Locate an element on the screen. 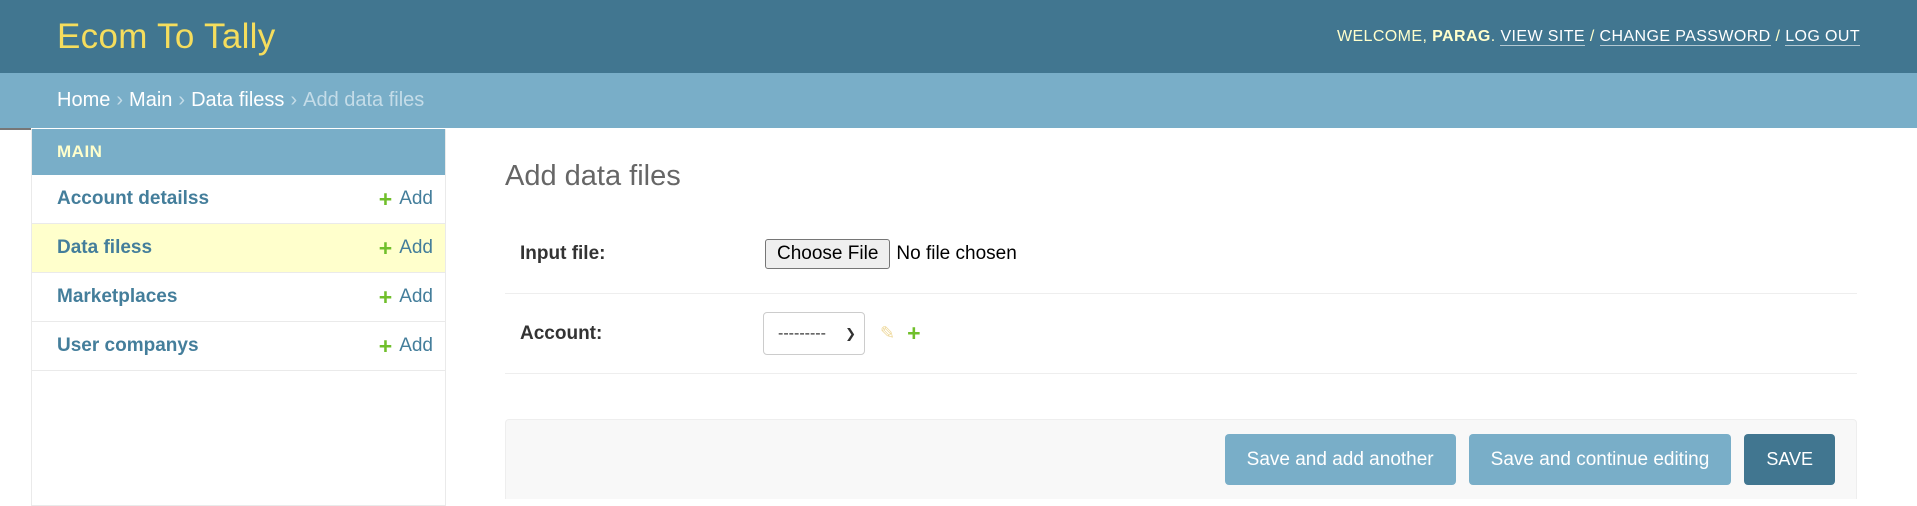 The image size is (1917, 506). input-file-field: Choose File No file chosen is located at coordinates (891, 254).